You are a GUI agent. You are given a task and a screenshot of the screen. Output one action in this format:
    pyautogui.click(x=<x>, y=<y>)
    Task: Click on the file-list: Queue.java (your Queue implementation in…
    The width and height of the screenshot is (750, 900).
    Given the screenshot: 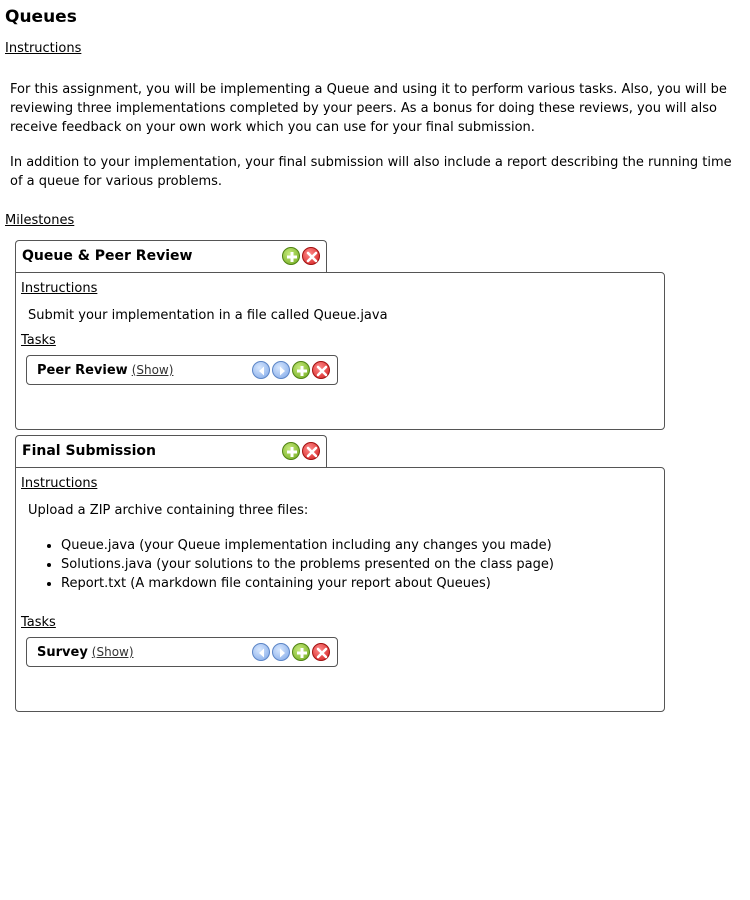 What is the action you would take?
    pyautogui.click(x=336, y=564)
    